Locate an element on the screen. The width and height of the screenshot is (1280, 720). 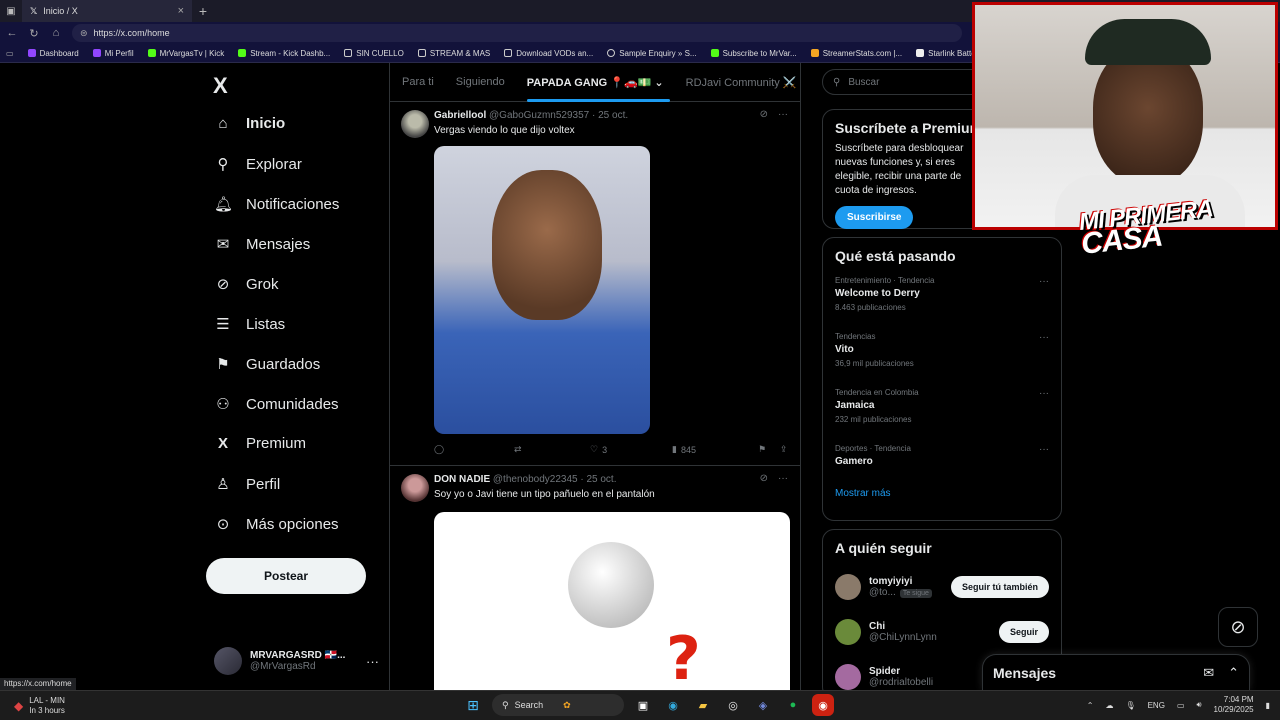
task-view-icon: ▣ is located at coordinates (643, 705).